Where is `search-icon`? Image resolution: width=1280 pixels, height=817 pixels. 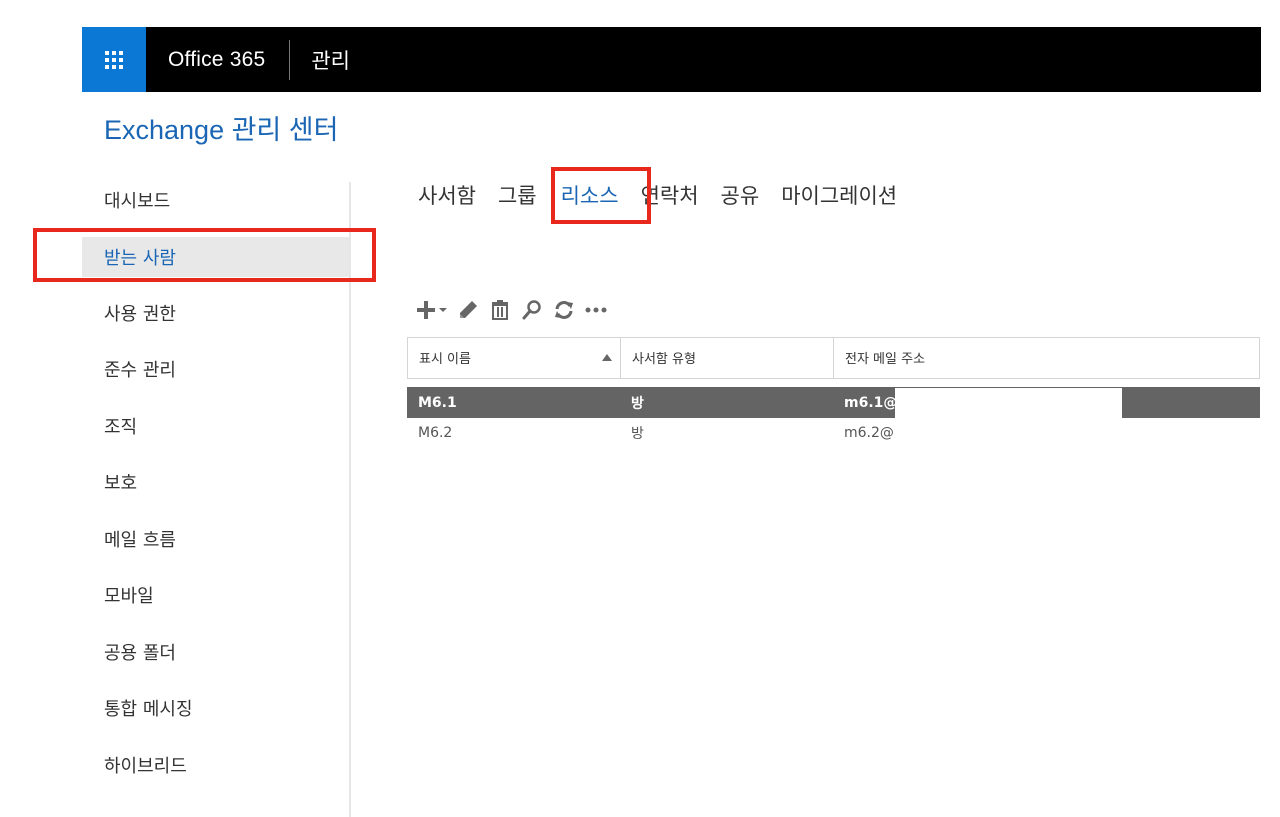 search-icon is located at coordinates (531, 310).